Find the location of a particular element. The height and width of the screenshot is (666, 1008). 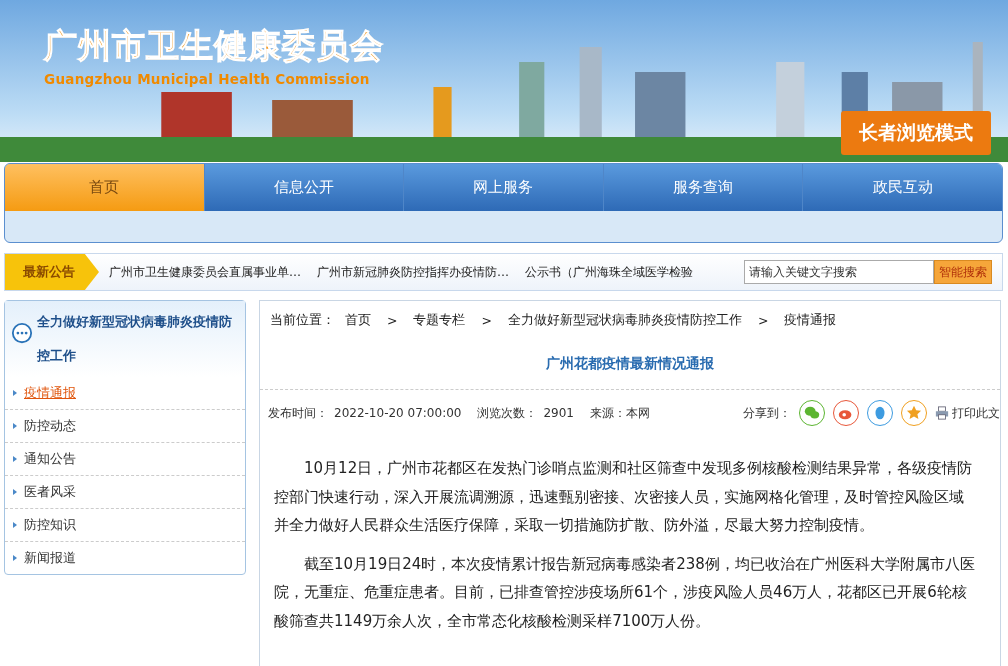

site-title: 广州市卫生健康委员会 is located at coordinates (214, 46).